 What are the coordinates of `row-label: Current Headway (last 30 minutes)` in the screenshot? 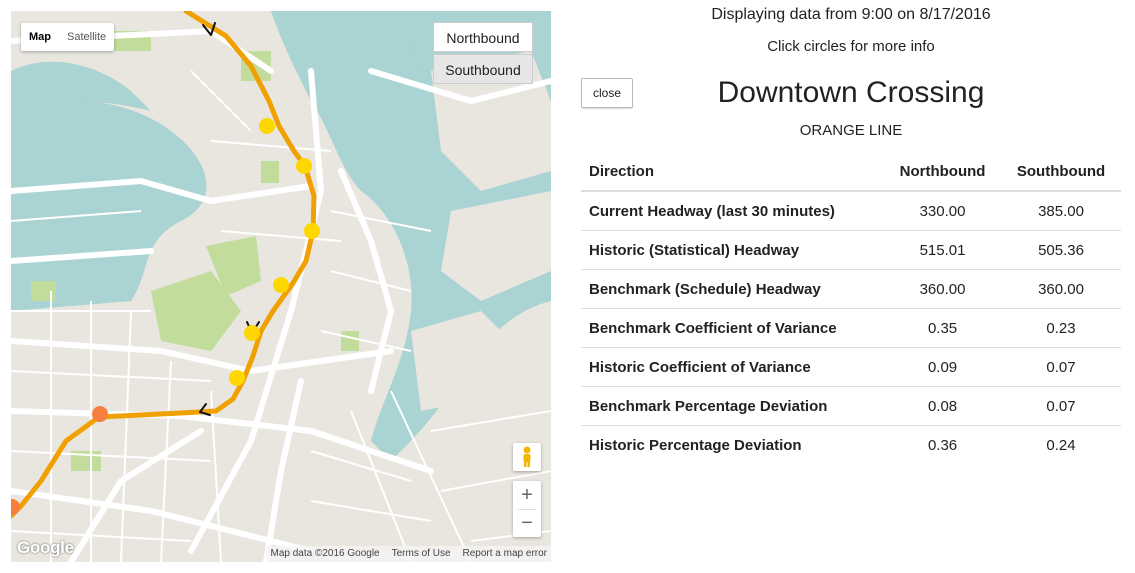 It's located at (733, 211).